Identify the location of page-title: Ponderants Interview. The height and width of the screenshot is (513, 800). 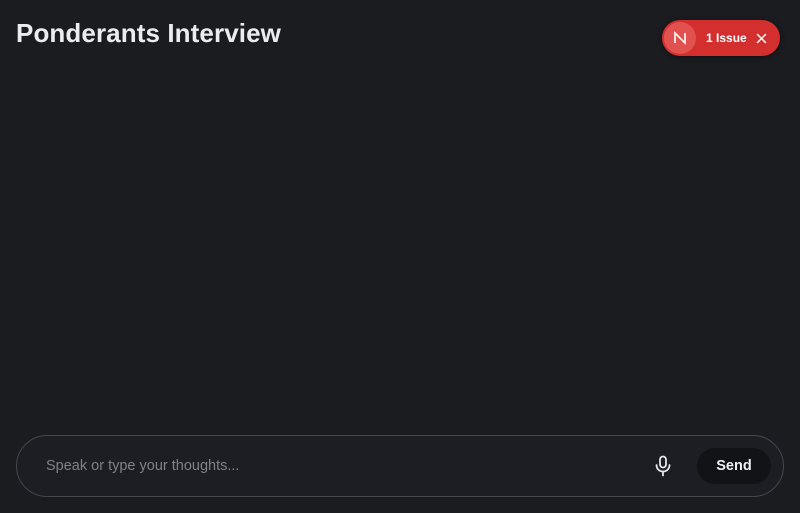
(148, 33).